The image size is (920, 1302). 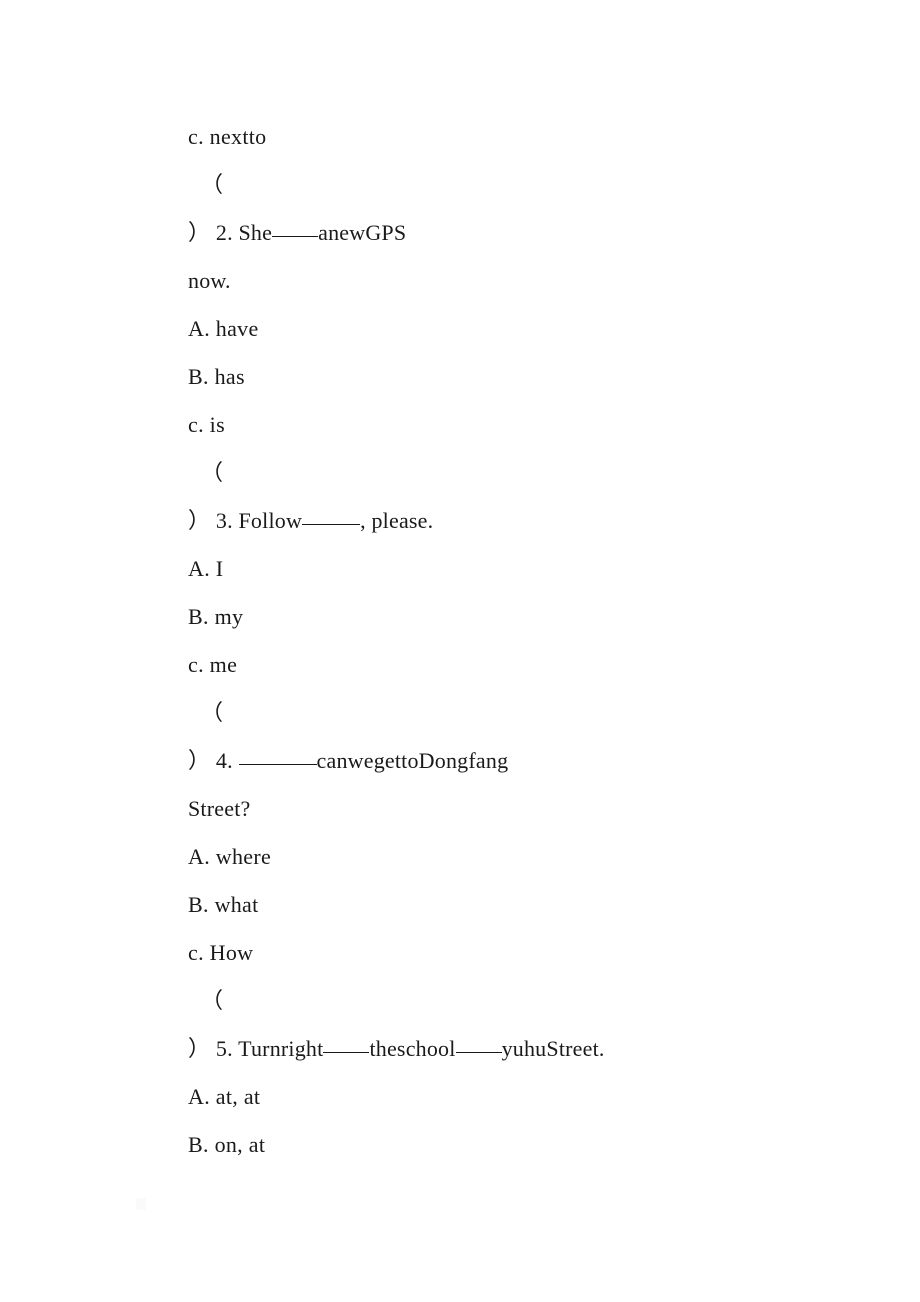 I want to click on question-3-stem: ） 3. Follow , please., so click(x=498, y=521).